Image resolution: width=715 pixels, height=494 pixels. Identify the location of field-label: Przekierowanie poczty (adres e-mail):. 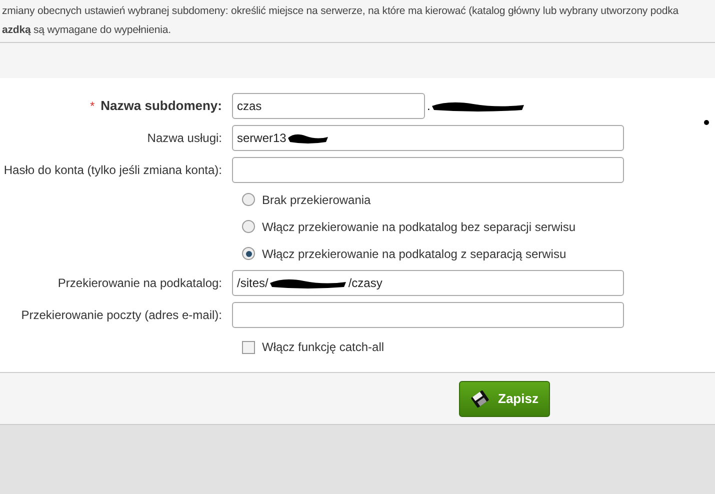
(121, 315).